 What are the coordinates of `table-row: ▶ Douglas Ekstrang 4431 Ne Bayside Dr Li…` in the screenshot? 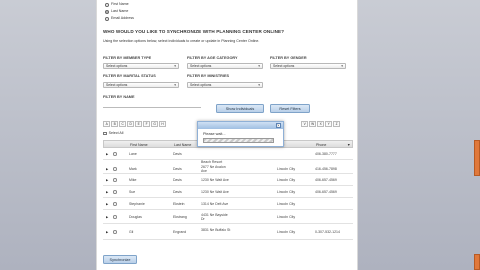 It's located at (228, 217).